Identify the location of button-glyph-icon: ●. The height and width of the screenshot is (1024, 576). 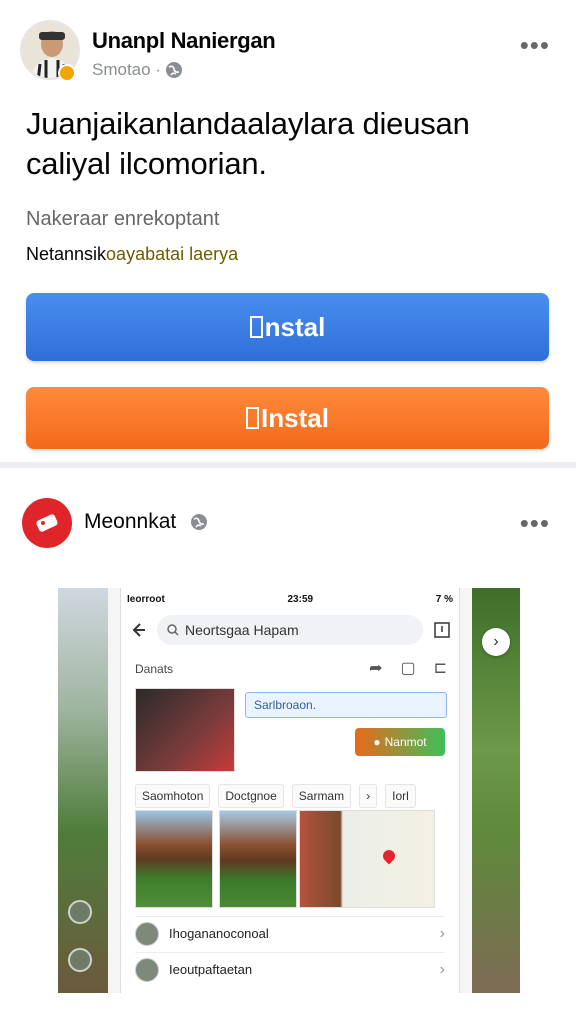
(377, 742).